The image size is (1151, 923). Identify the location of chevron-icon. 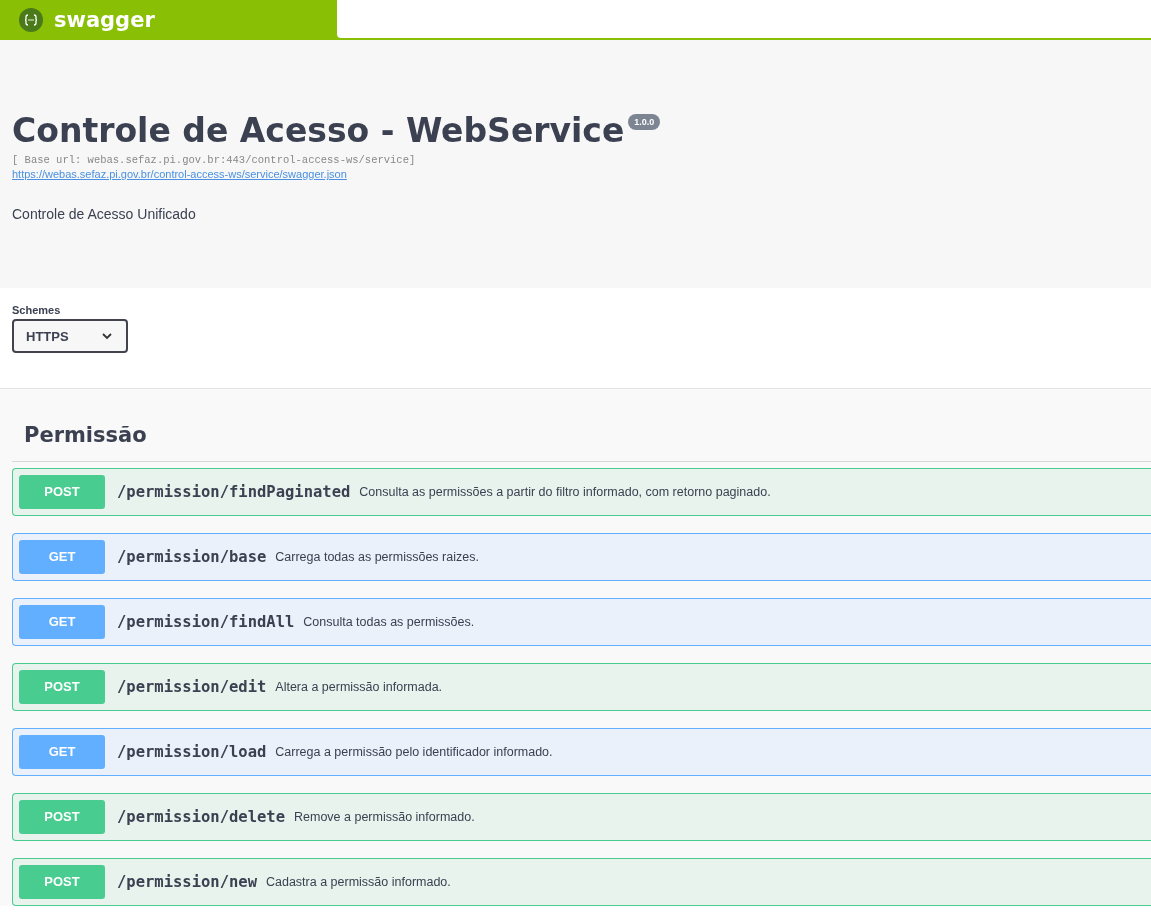
(107, 336).